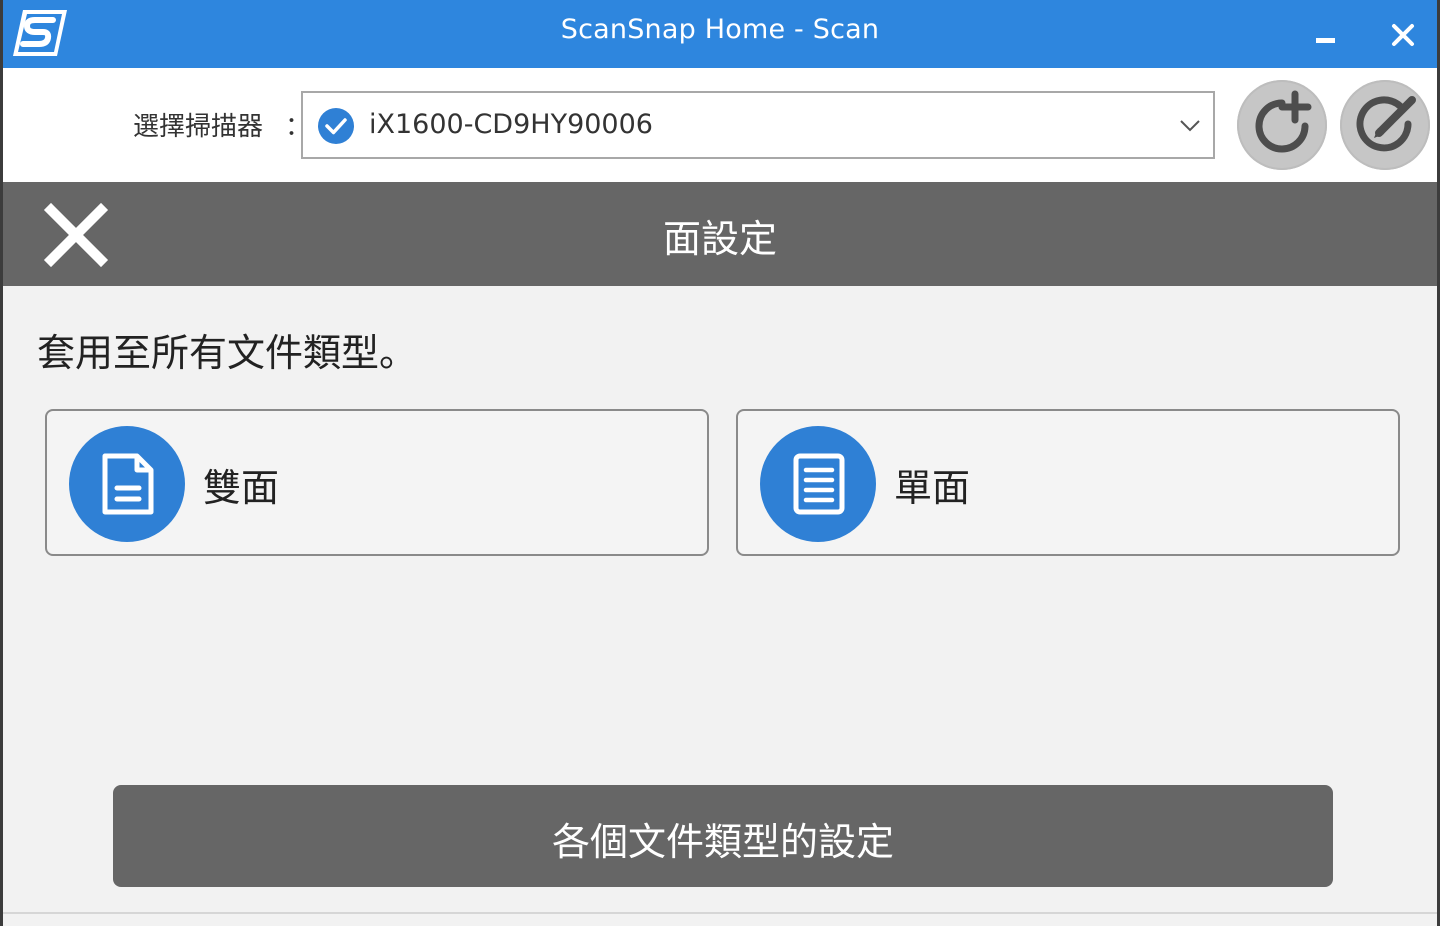  What do you see at coordinates (227, 353) in the screenshot?
I see `instruction-text: 套用至所有文件類型。` at bounding box center [227, 353].